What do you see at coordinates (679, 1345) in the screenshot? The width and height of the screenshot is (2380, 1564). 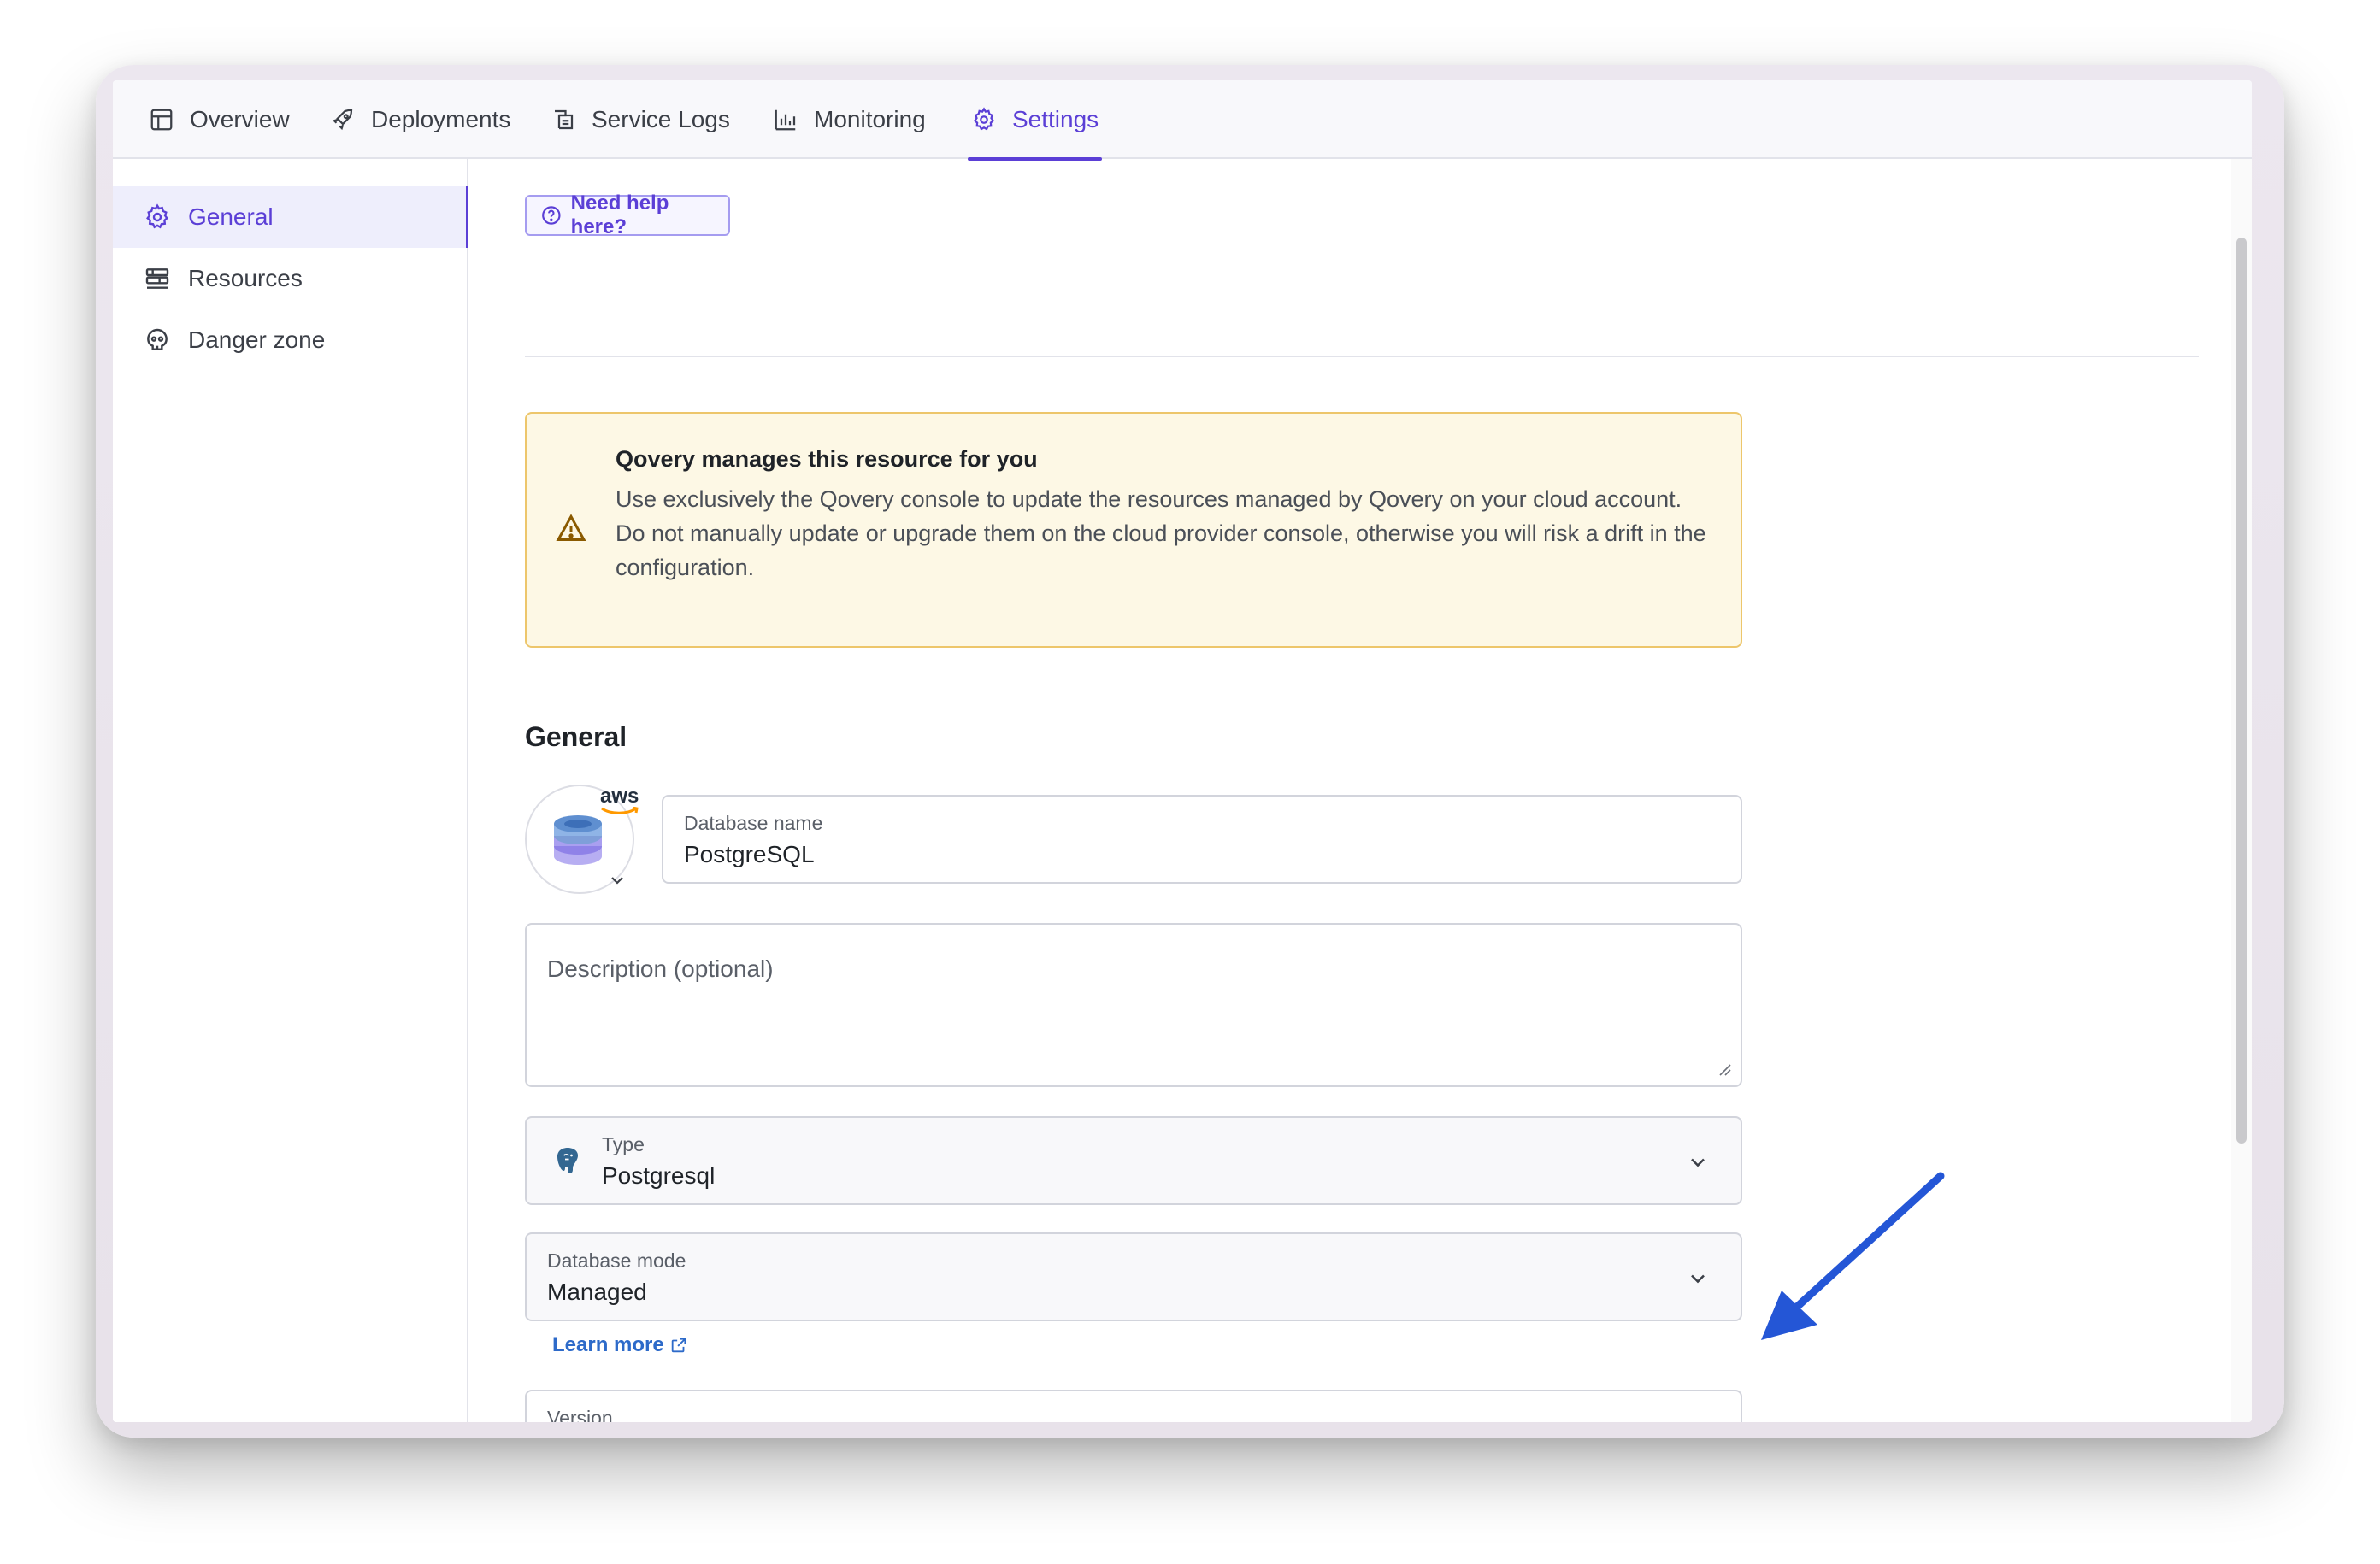 I see `external-link-icon` at bounding box center [679, 1345].